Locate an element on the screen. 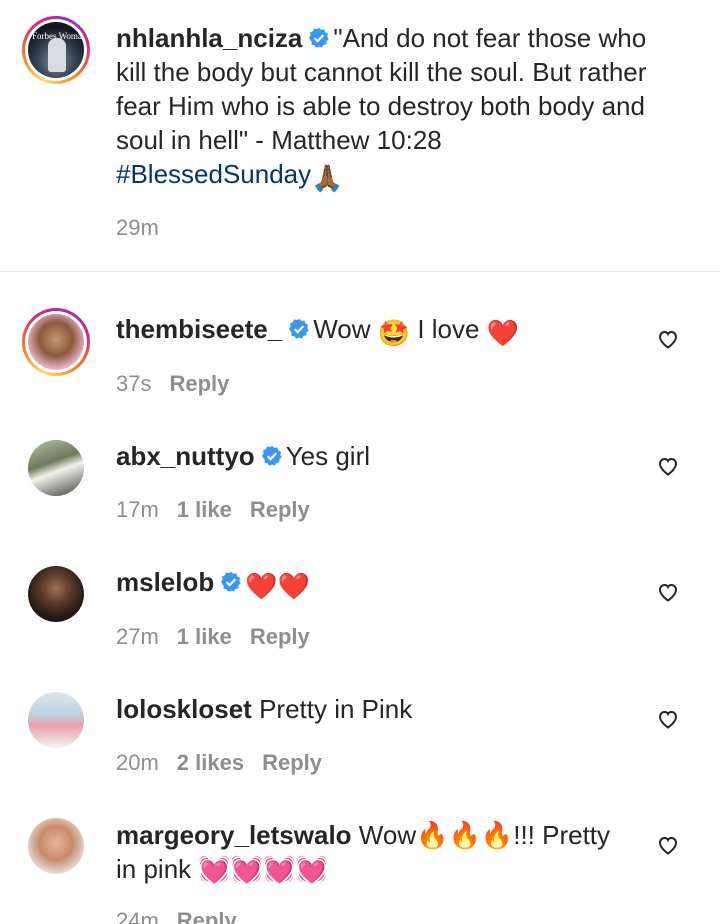 This screenshot has height=924, width=720. comment-time: 17m is located at coordinates (137, 509).